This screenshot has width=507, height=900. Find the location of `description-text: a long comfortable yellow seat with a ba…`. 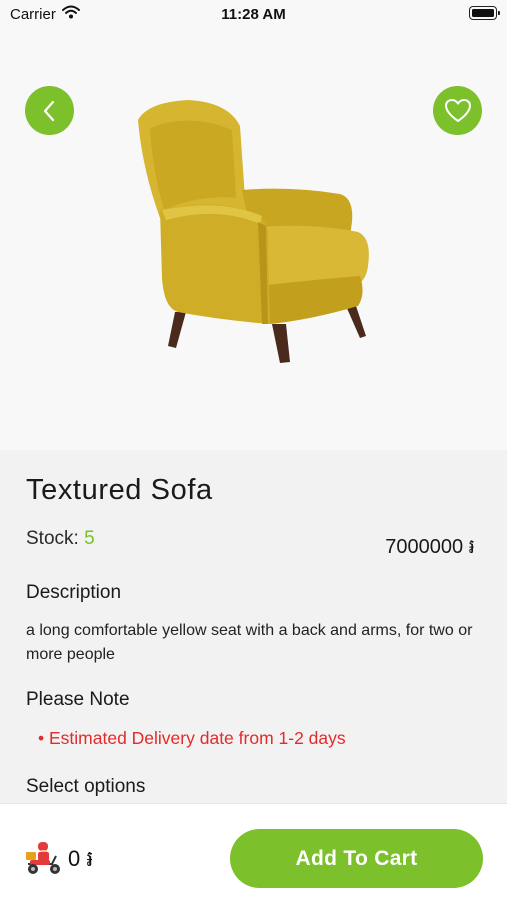

description-text: a long comfortable yellow seat with a ba… is located at coordinates (249, 642).